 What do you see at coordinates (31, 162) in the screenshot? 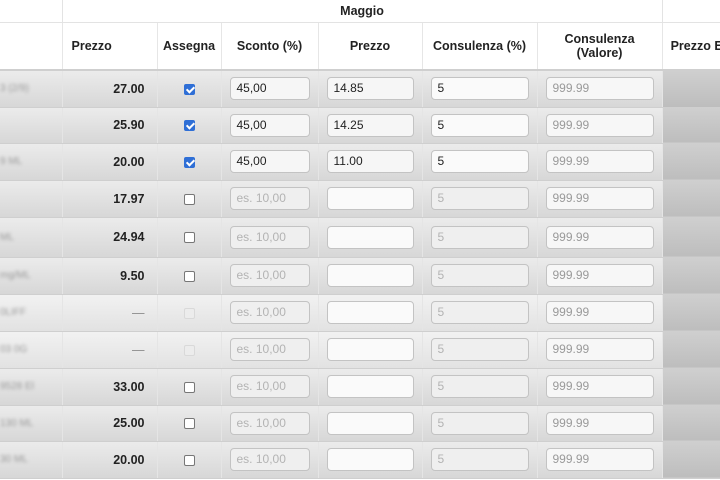
I see `product-name: 9 ML` at bounding box center [31, 162].